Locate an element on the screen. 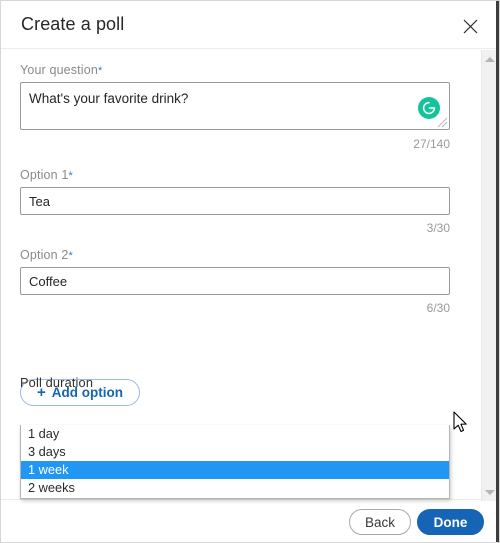  question-input: What's your favorite drink? is located at coordinates (235, 106).